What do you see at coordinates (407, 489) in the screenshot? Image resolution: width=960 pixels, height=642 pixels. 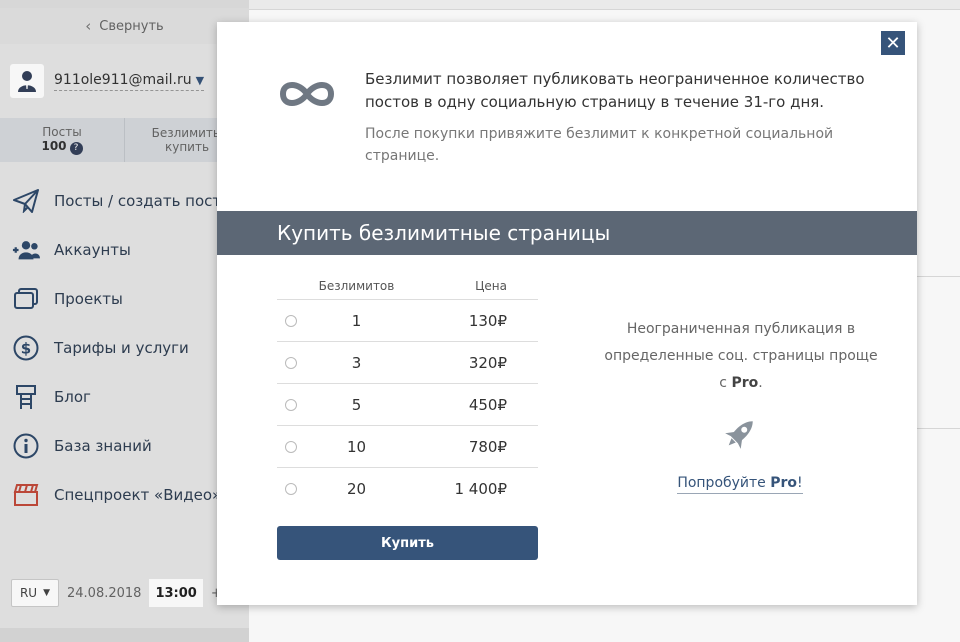 I see `table-row: 20 1 400₽` at bounding box center [407, 489].